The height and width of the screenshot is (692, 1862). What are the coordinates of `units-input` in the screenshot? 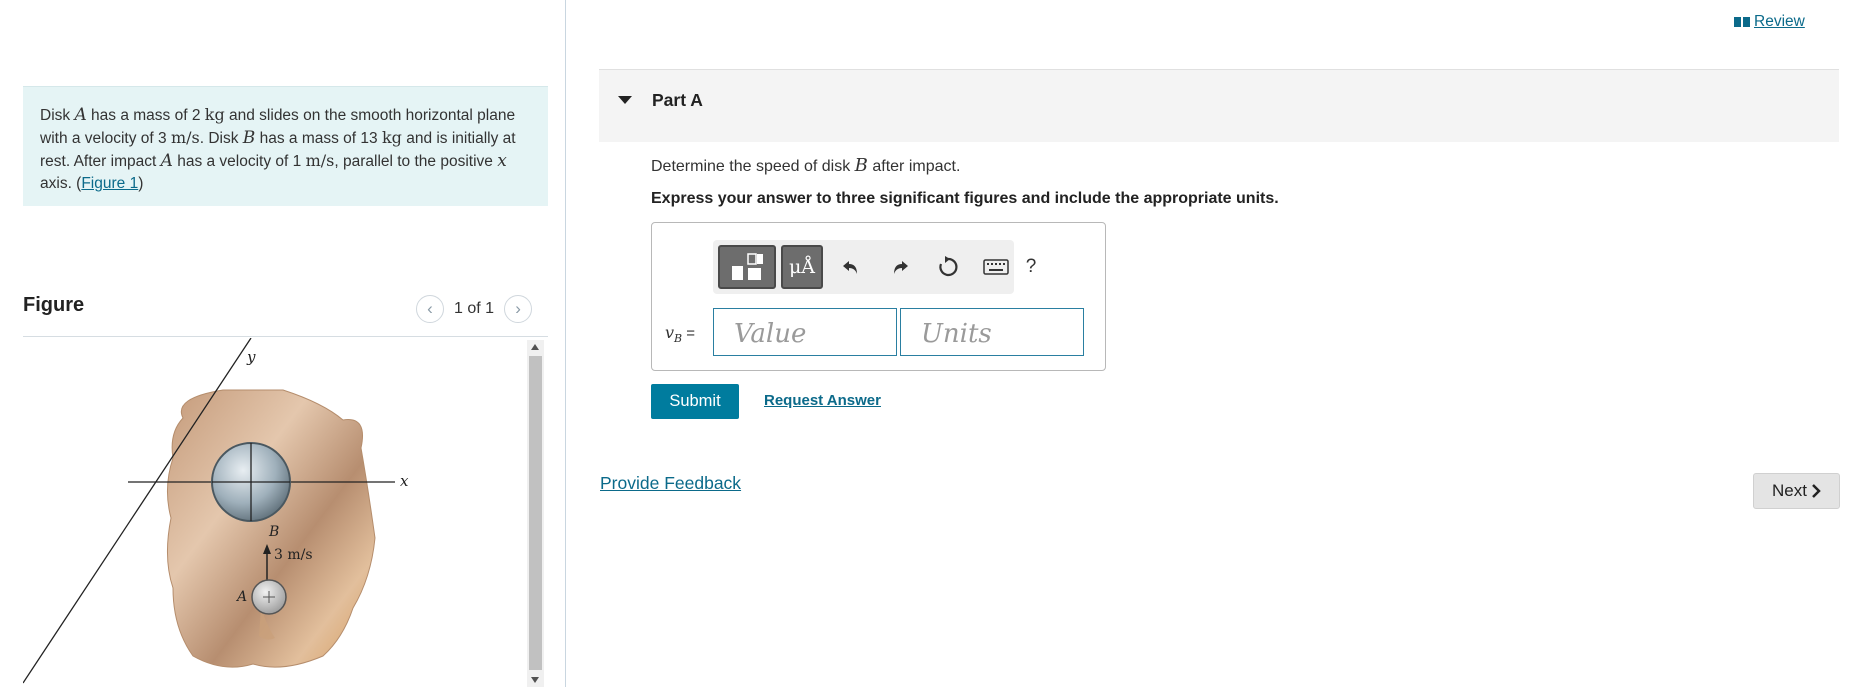 It's located at (992, 332).